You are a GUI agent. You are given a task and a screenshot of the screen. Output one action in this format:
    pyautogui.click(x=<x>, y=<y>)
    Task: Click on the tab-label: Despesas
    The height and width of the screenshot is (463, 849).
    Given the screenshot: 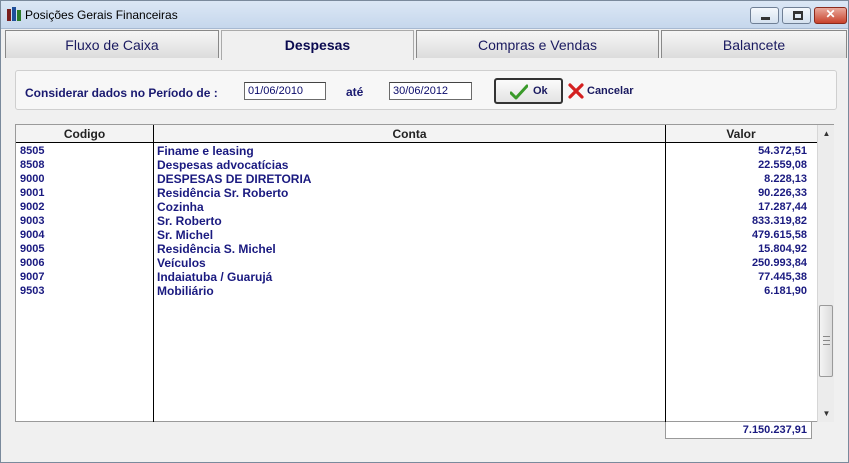 What is the action you would take?
    pyautogui.click(x=317, y=45)
    